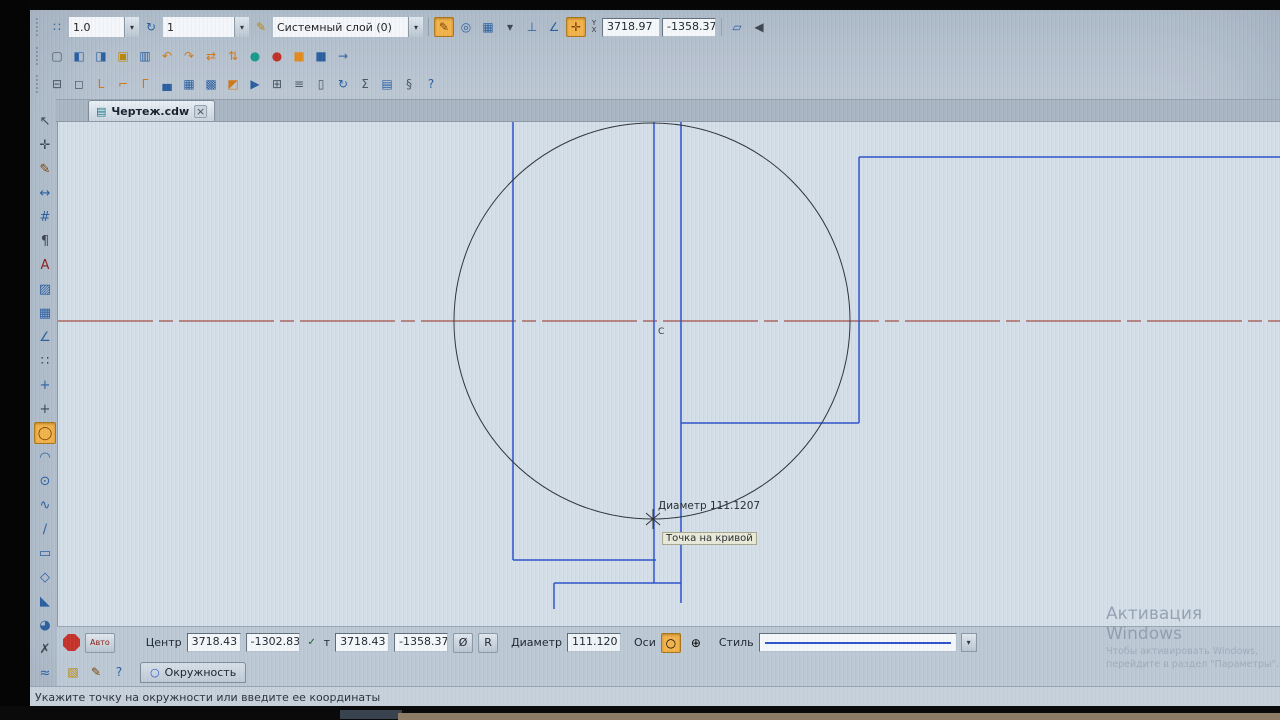 The height and width of the screenshot is (720, 1280). I want to click on axes-off-toggle: ○, so click(670, 642).